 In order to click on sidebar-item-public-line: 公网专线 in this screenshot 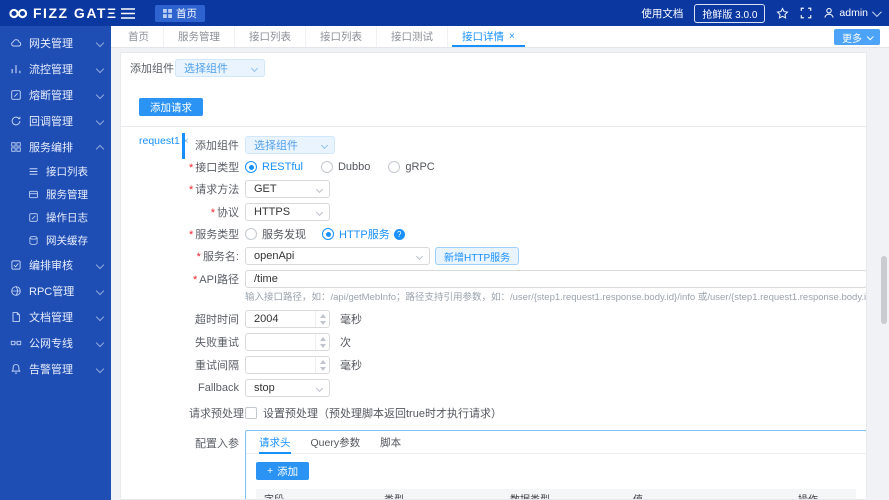, I will do `click(55, 343)`.